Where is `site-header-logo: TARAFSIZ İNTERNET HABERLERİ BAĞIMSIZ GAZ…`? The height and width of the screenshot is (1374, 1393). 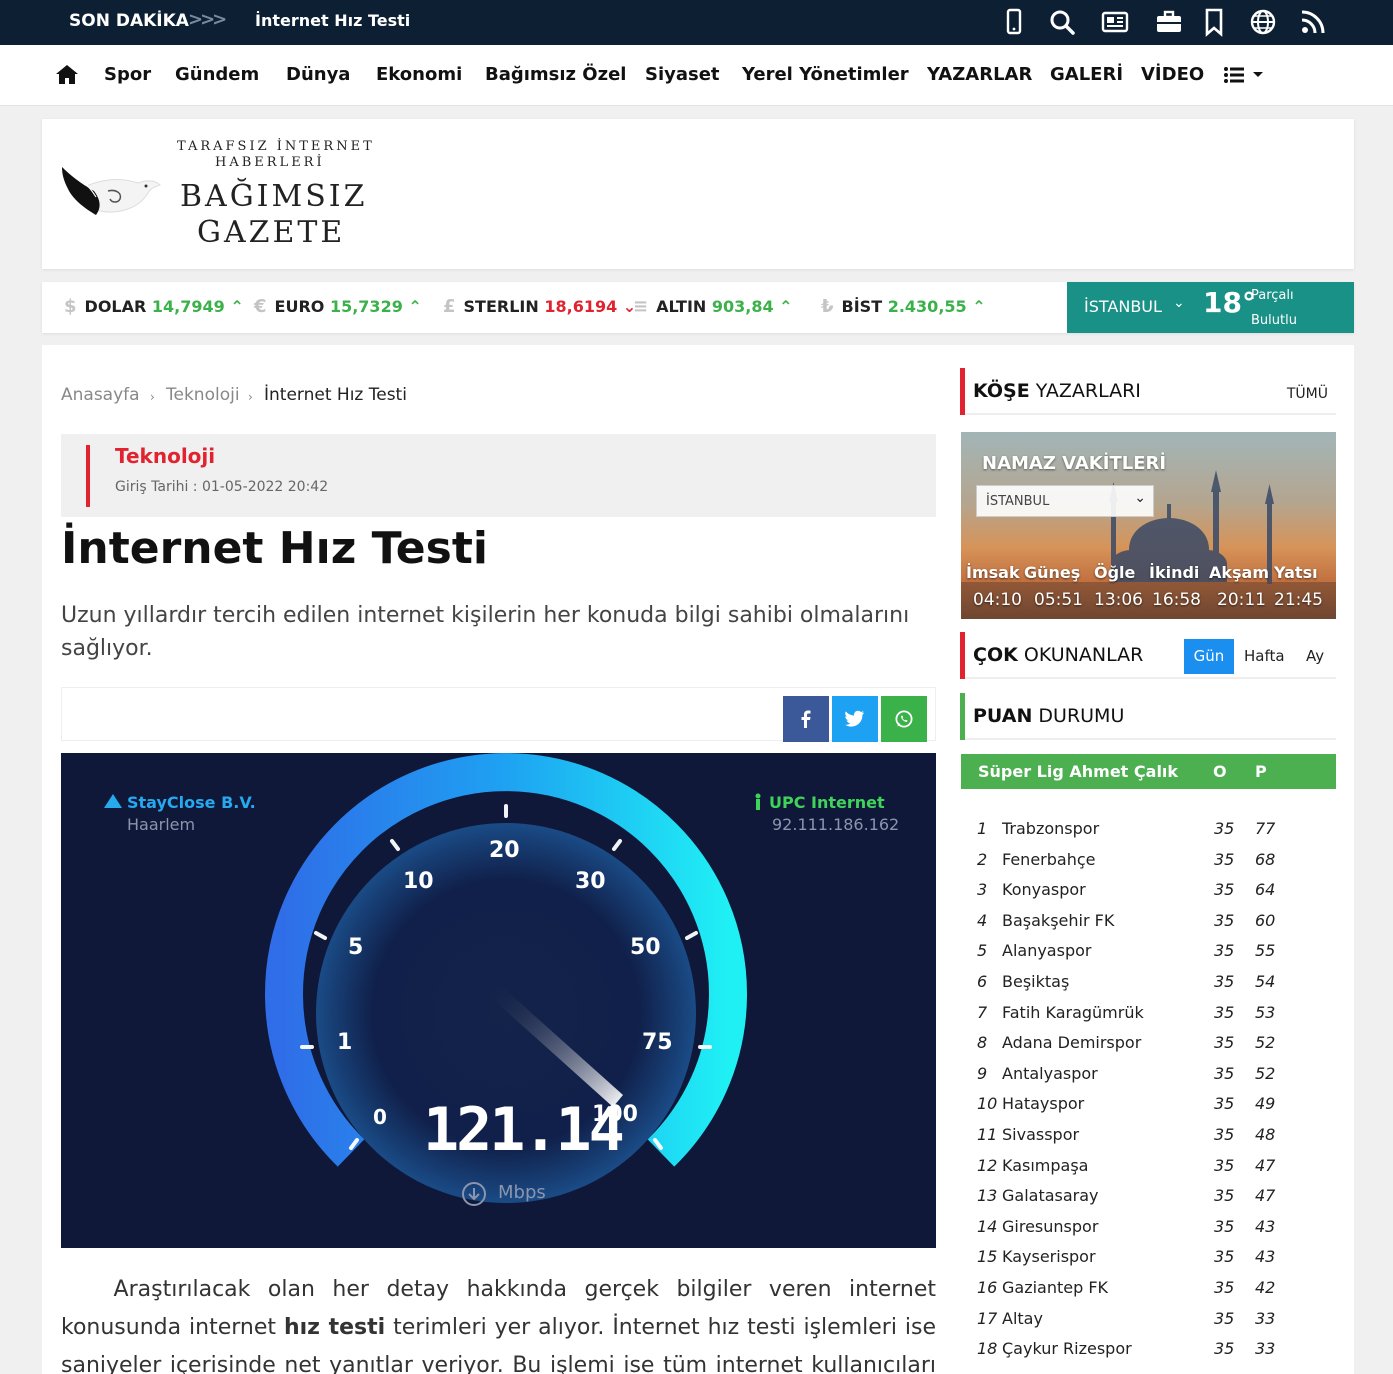 site-header-logo: TARAFSIZ İNTERNET HABERLERİ BAĞIMSIZ GAZ… is located at coordinates (698, 194).